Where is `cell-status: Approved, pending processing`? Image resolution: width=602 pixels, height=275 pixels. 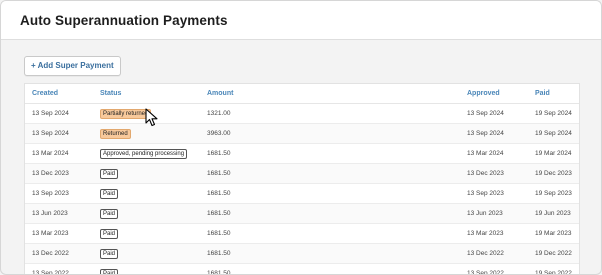
cell-status: Approved, pending processing is located at coordinates (146, 153).